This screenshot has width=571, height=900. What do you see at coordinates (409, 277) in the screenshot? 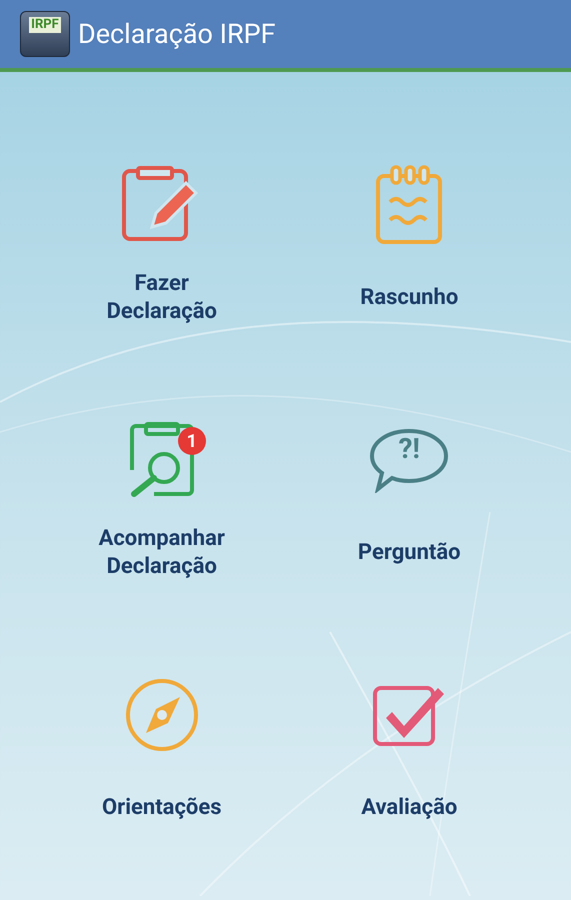
I see `menu-tile: Rascunho` at bounding box center [409, 277].